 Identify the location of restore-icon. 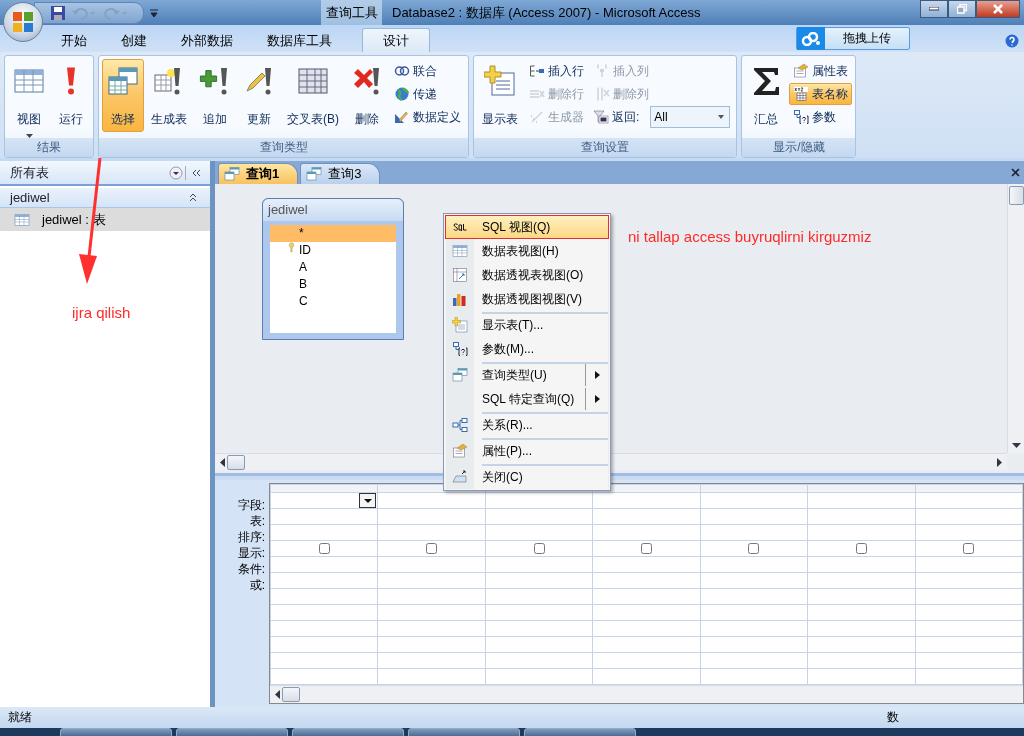
(962, 9).